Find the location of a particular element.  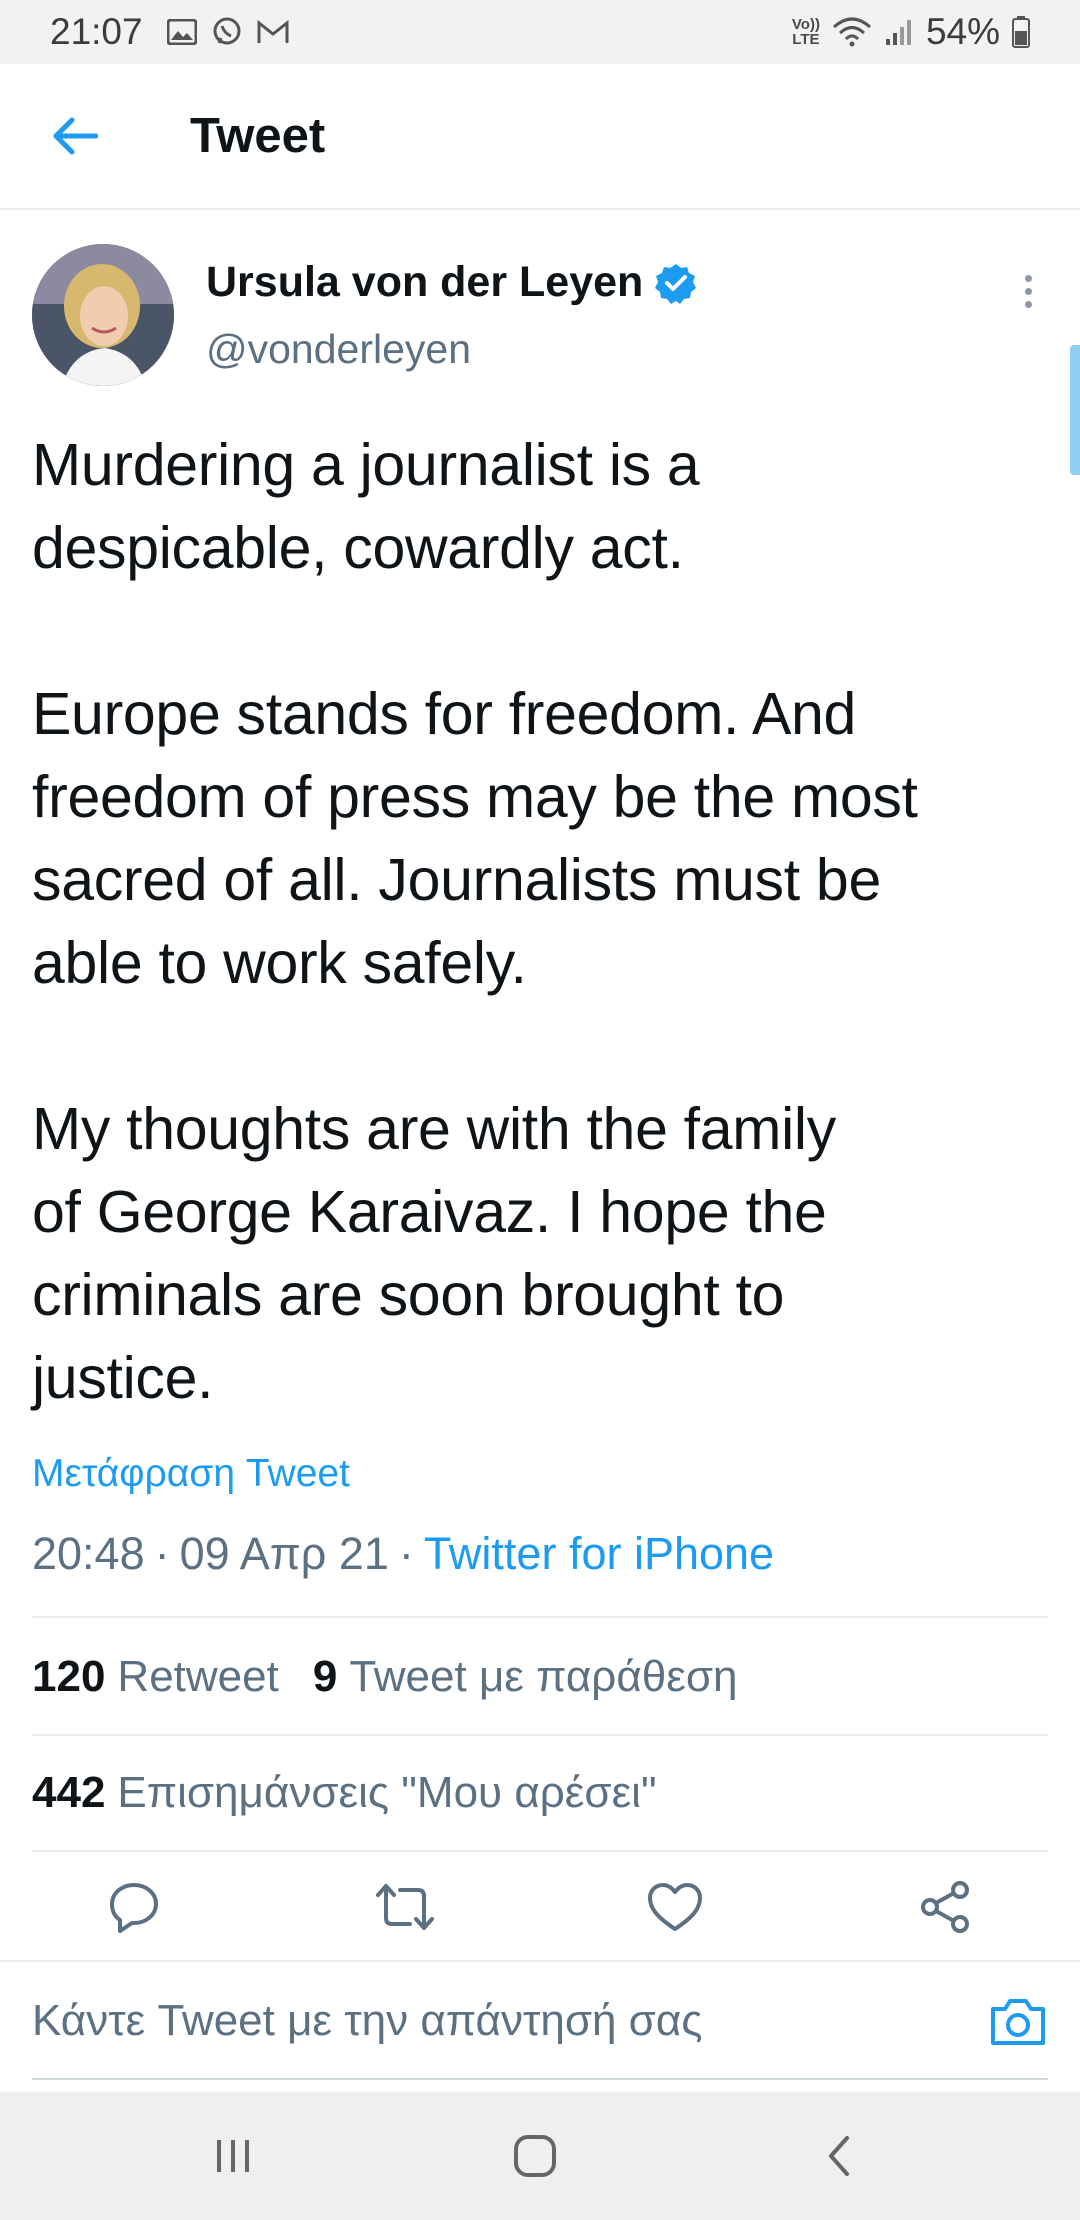

heart-icon is located at coordinates (675, 1907).